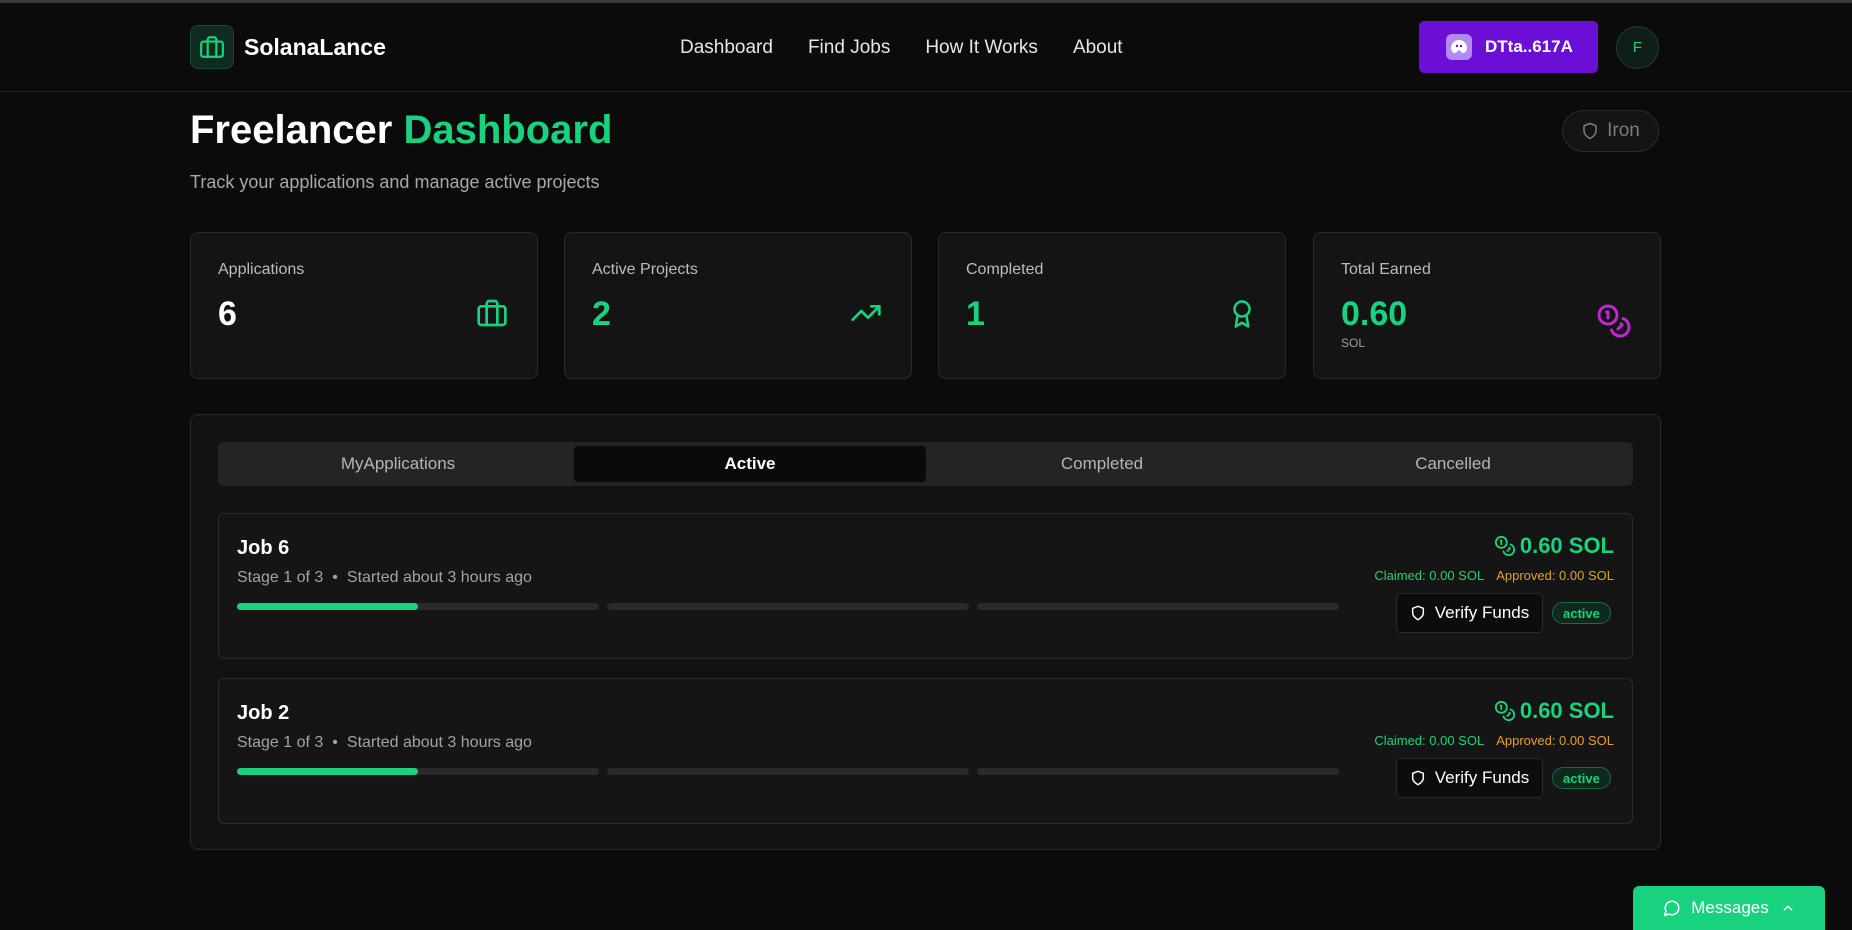  Describe the element at coordinates (866, 315) in the screenshot. I see `trending-up-icon` at that location.